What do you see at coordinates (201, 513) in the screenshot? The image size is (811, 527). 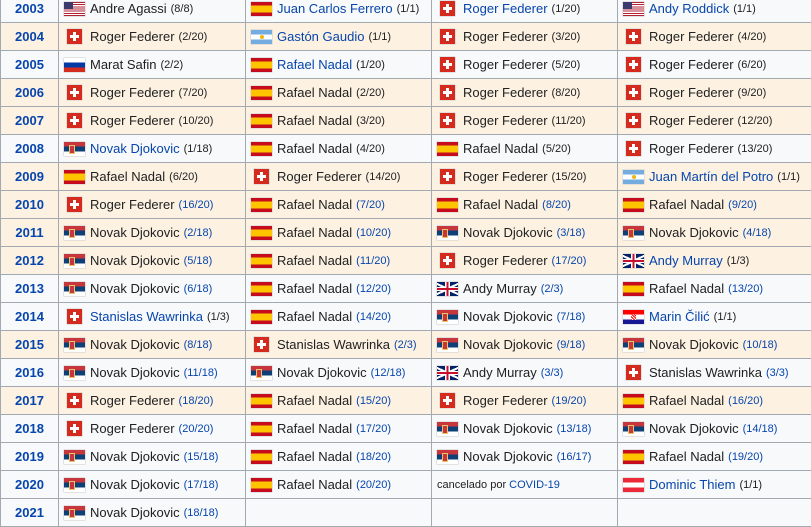 I see `title-count-link: (18/18)` at bounding box center [201, 513].